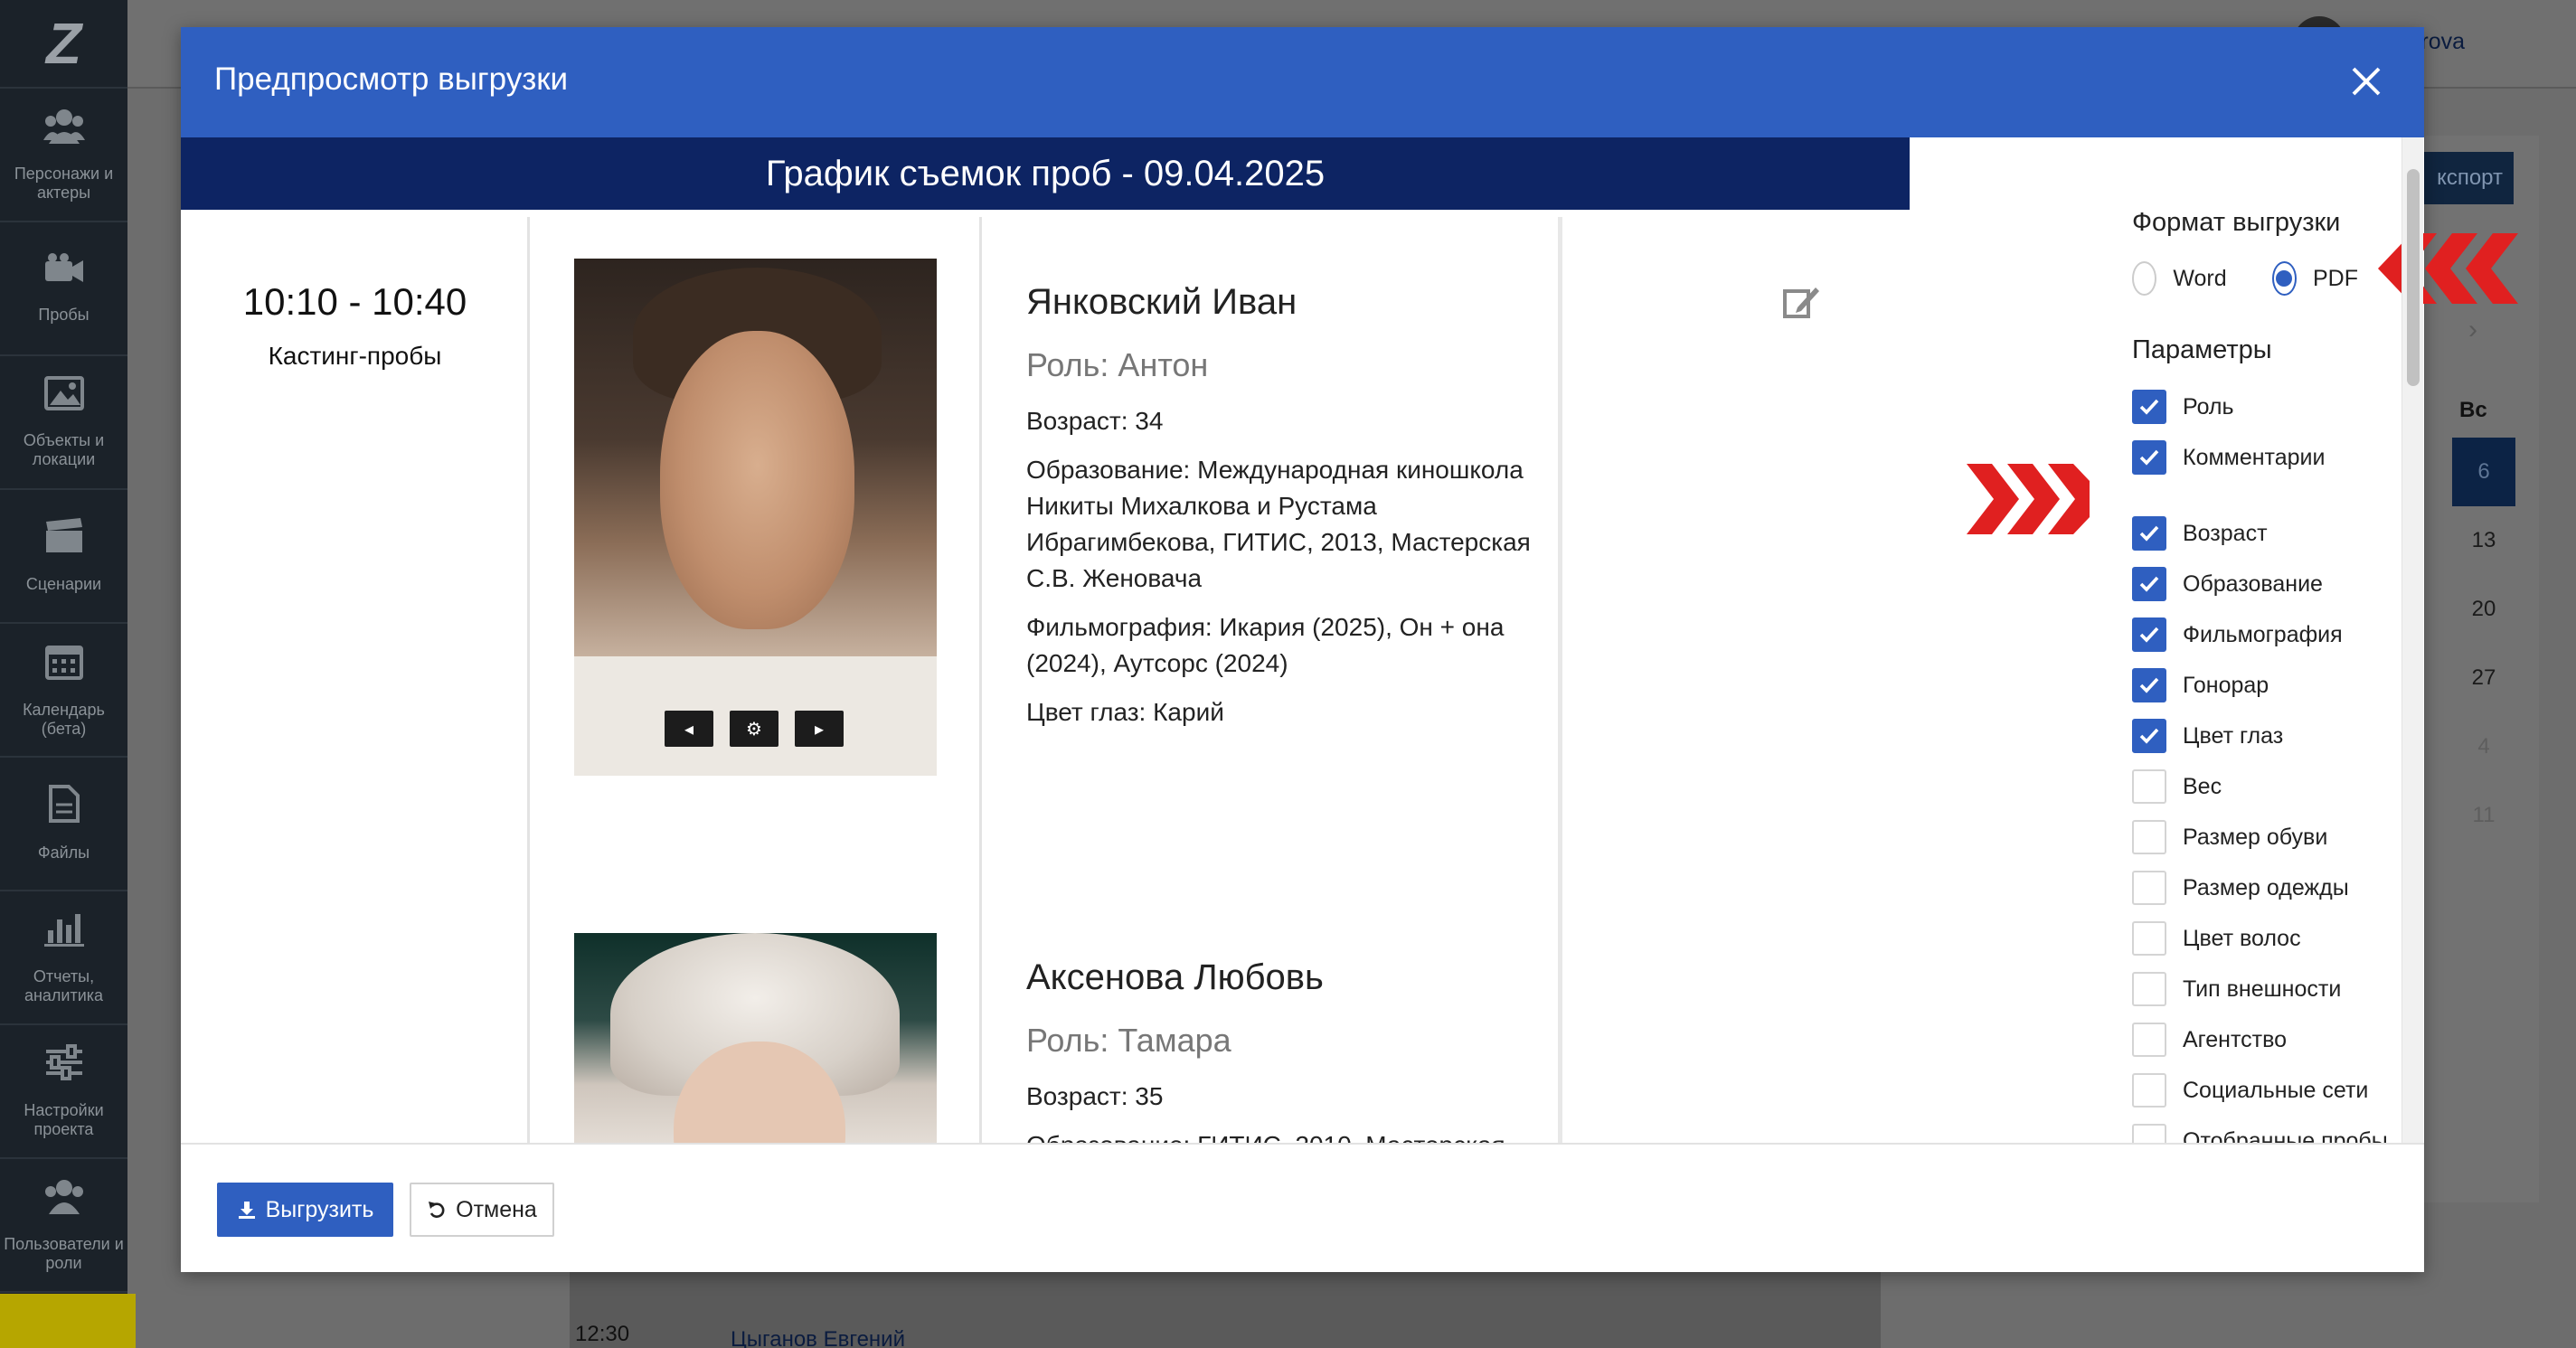  Describe the element at coordinates (63, 958) in the screenshot. I see `sidebar-item-reports: Отчеты, аналитика` at that location.